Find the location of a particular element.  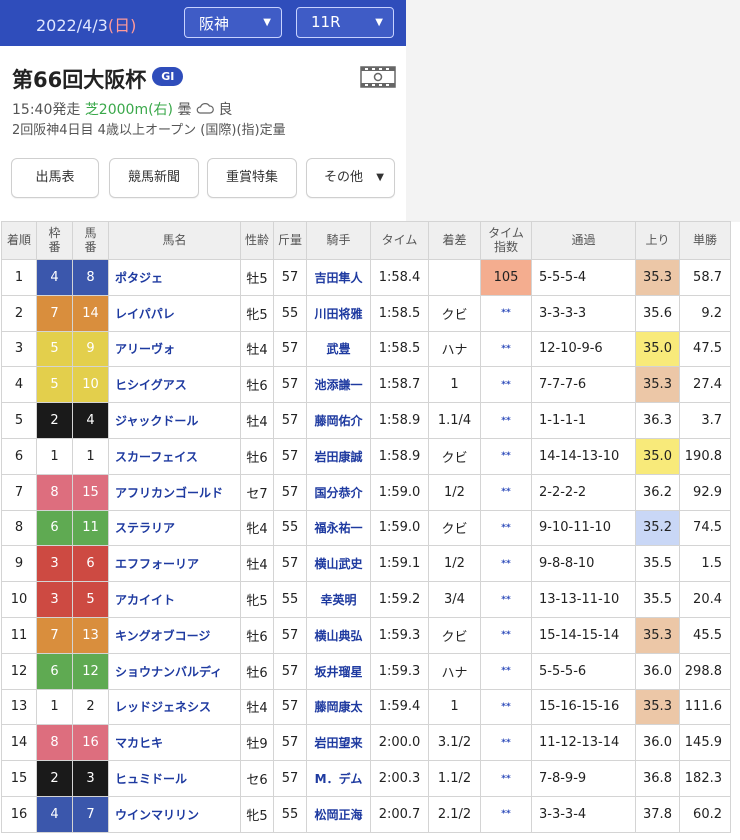

table-row: 1 4 8 ポタジェ 牡5 57 吉田隼人 1:58.4 105 5-5-5-4 35.3 58.7 is located at coordinates (366, 277).